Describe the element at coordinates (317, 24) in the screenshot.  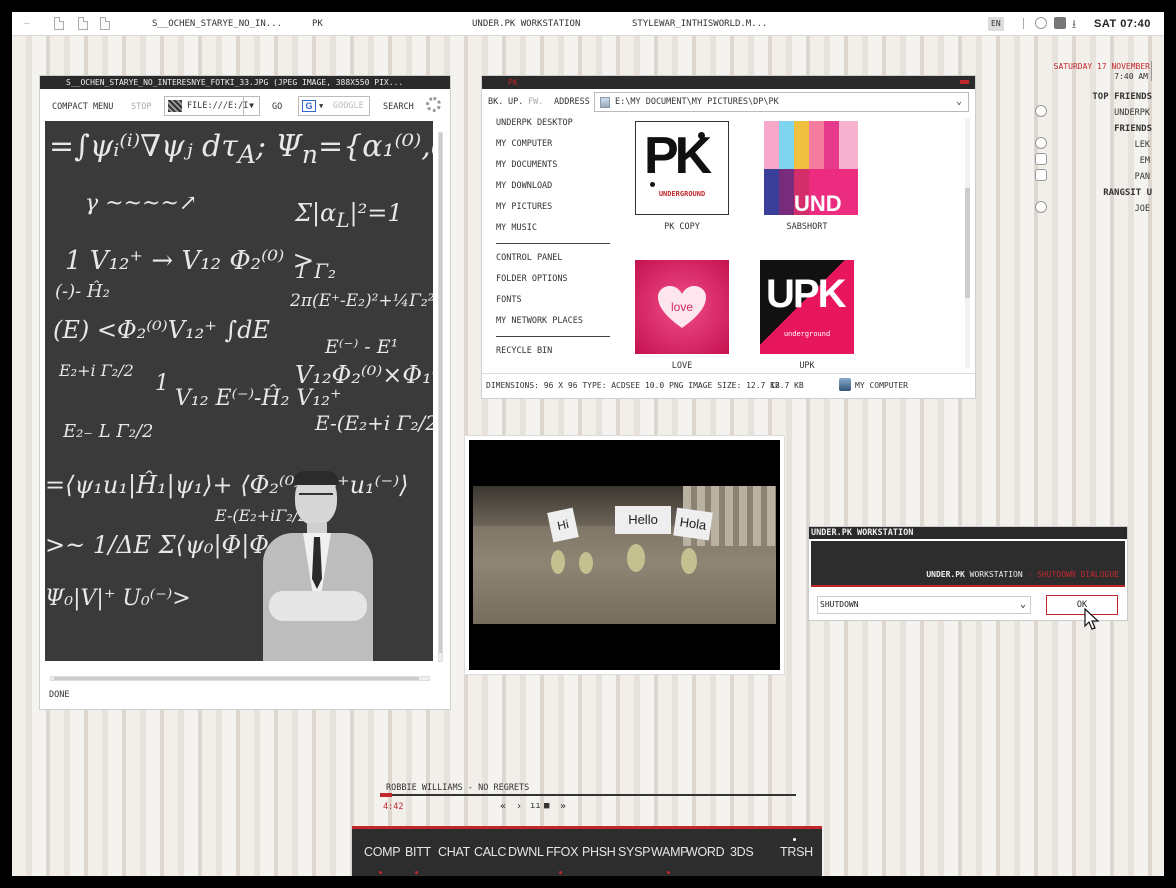
I see `taskbar-item-pk: PK` at that location.